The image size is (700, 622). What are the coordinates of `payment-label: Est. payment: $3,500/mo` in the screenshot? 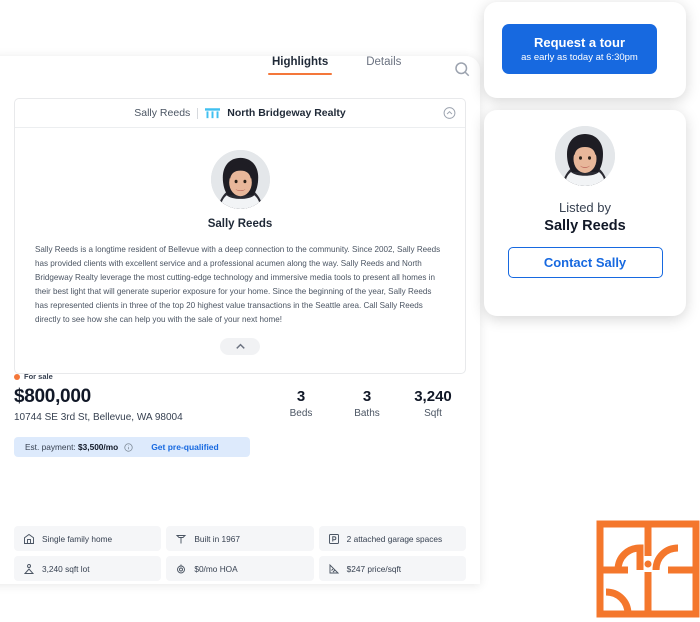 It's located at (71, 447).